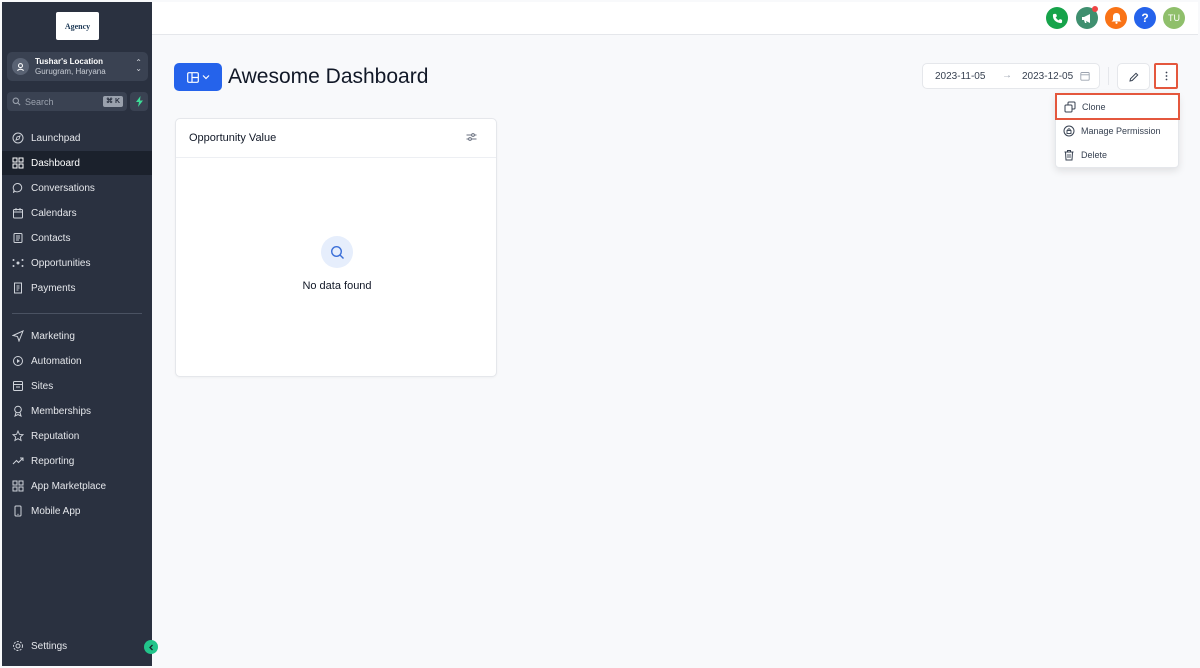 Image resolution: width=1200 pixels, height=668 pixels. What do you see at coordinates (77, 313) in the screenshot?
I see `sidebar-divider` at bounding box center [77, 313].